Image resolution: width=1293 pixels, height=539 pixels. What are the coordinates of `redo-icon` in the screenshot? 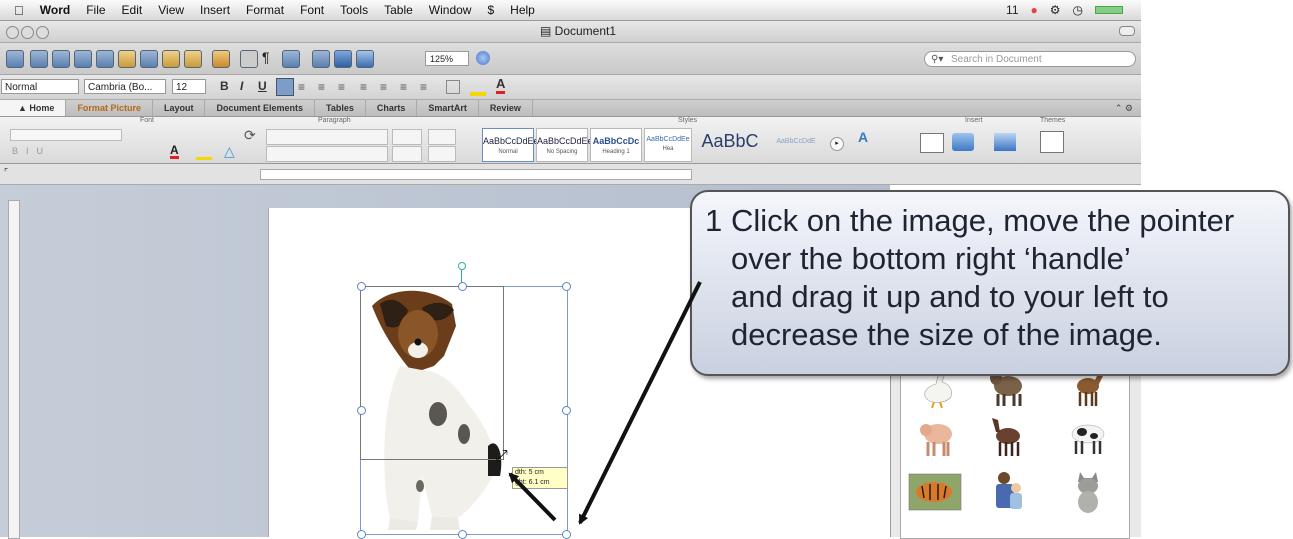 It's located at (249, 59).